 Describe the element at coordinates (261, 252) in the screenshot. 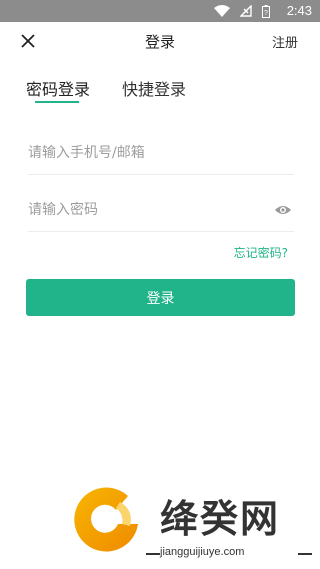

I see `forgot-password-link: 忘记密码?` at that location.